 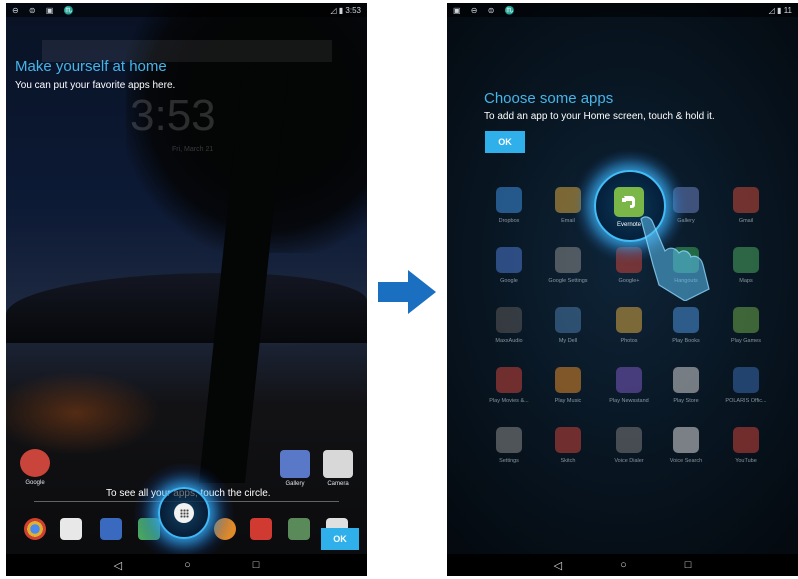 I want to click on app-play-books: Play Books, so click(x=686, y=325).